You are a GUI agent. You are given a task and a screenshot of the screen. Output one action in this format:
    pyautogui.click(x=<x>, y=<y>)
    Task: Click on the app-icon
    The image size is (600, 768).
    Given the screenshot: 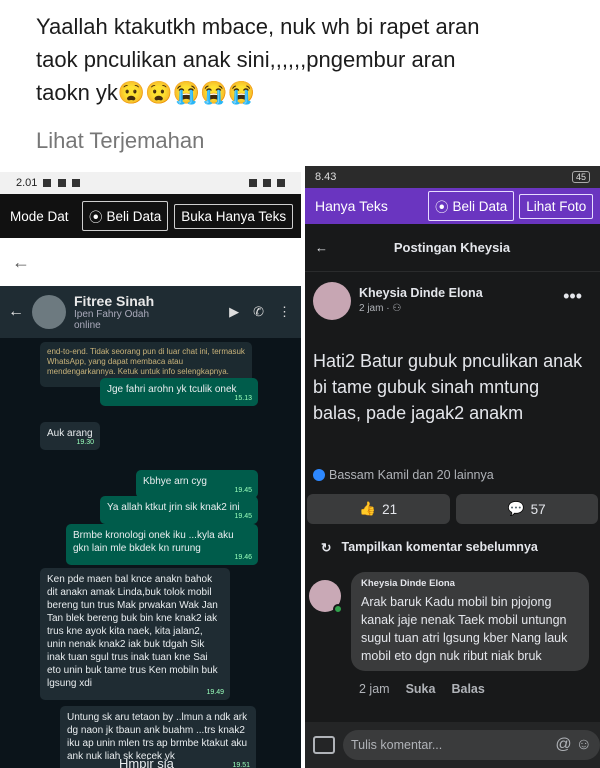 What is the action you would take?
    pyautogui.click(x=75, y=183)
    